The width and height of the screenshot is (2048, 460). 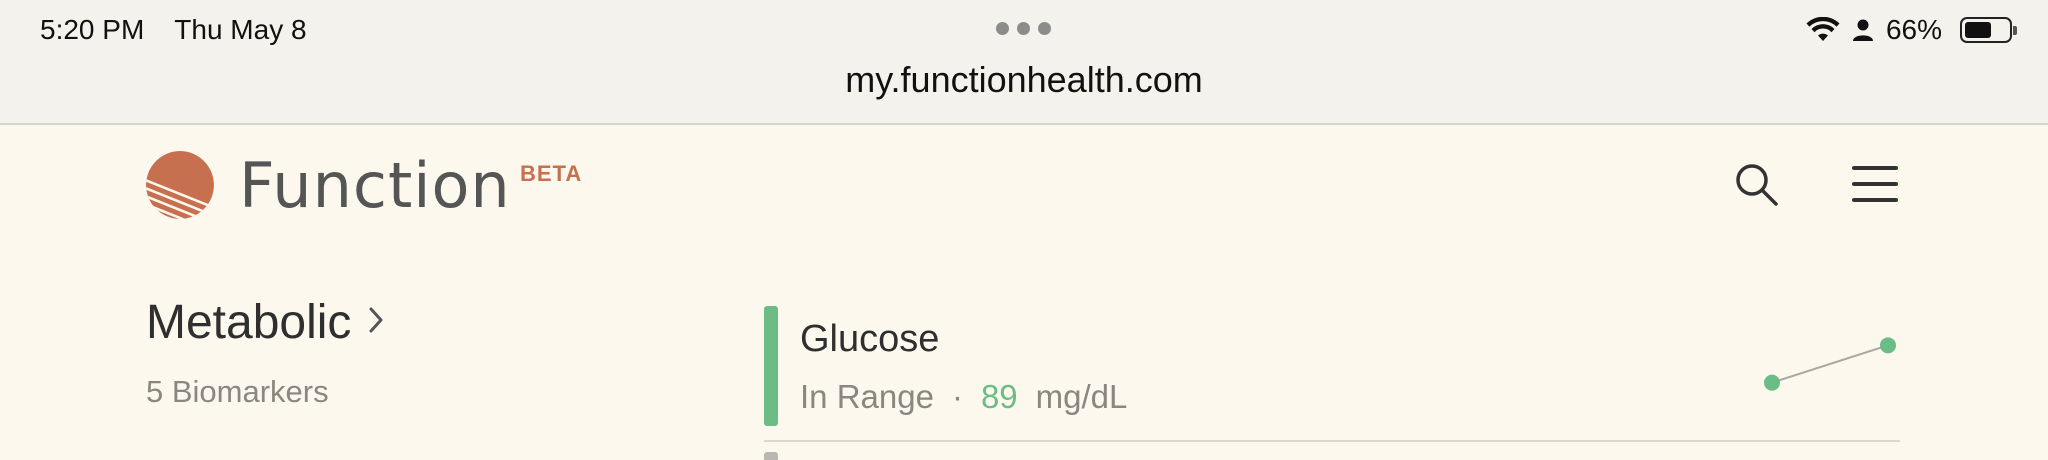 I want to click on category-metabolic-link: Metabolic, so click(x=265, y=322).